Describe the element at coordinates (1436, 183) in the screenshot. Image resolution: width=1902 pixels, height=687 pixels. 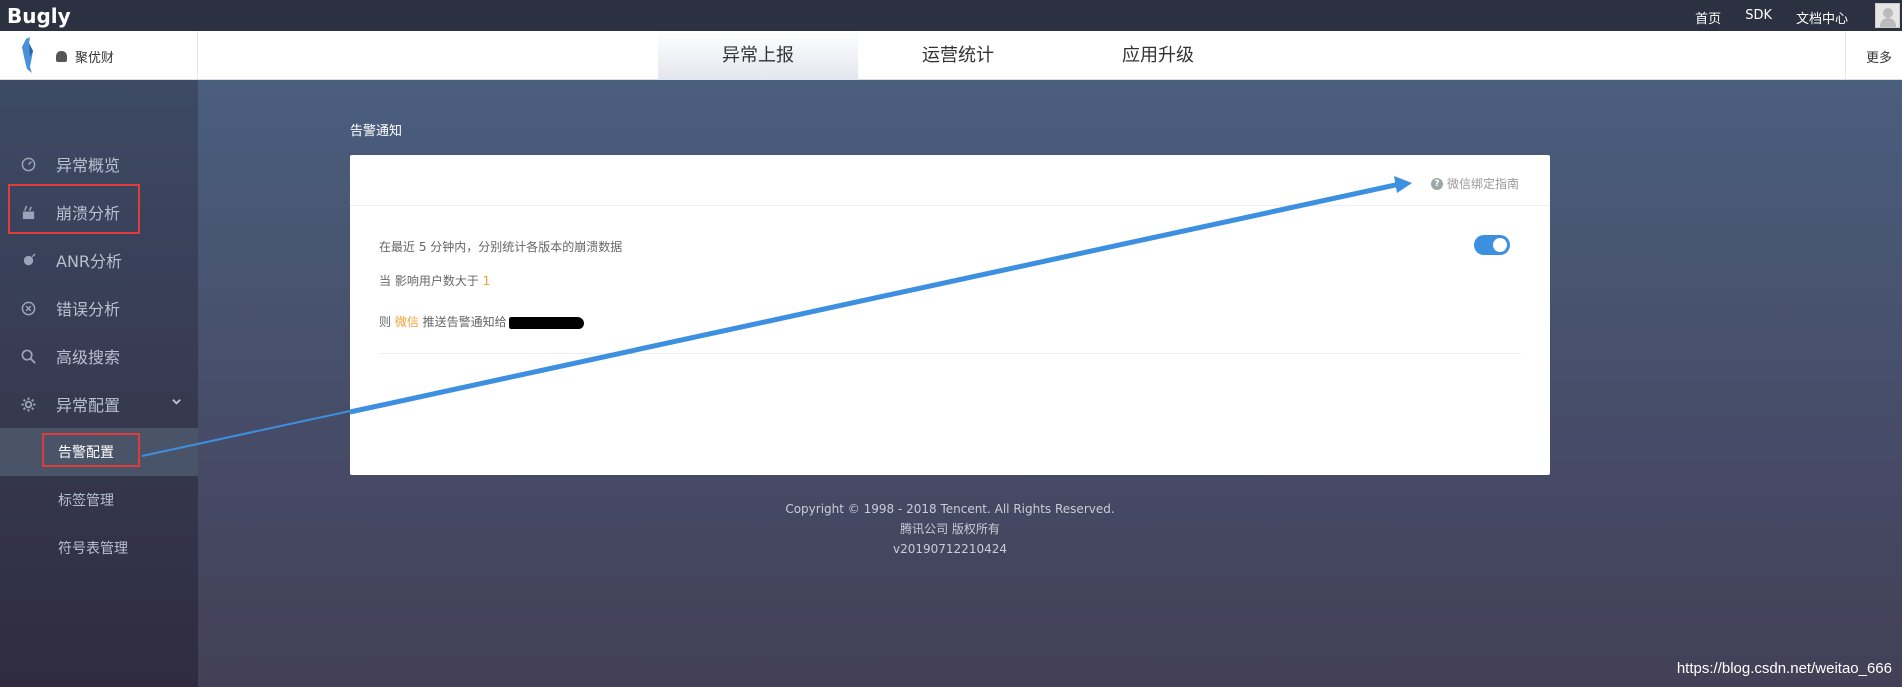
I see `question-icon: ?` at that location.